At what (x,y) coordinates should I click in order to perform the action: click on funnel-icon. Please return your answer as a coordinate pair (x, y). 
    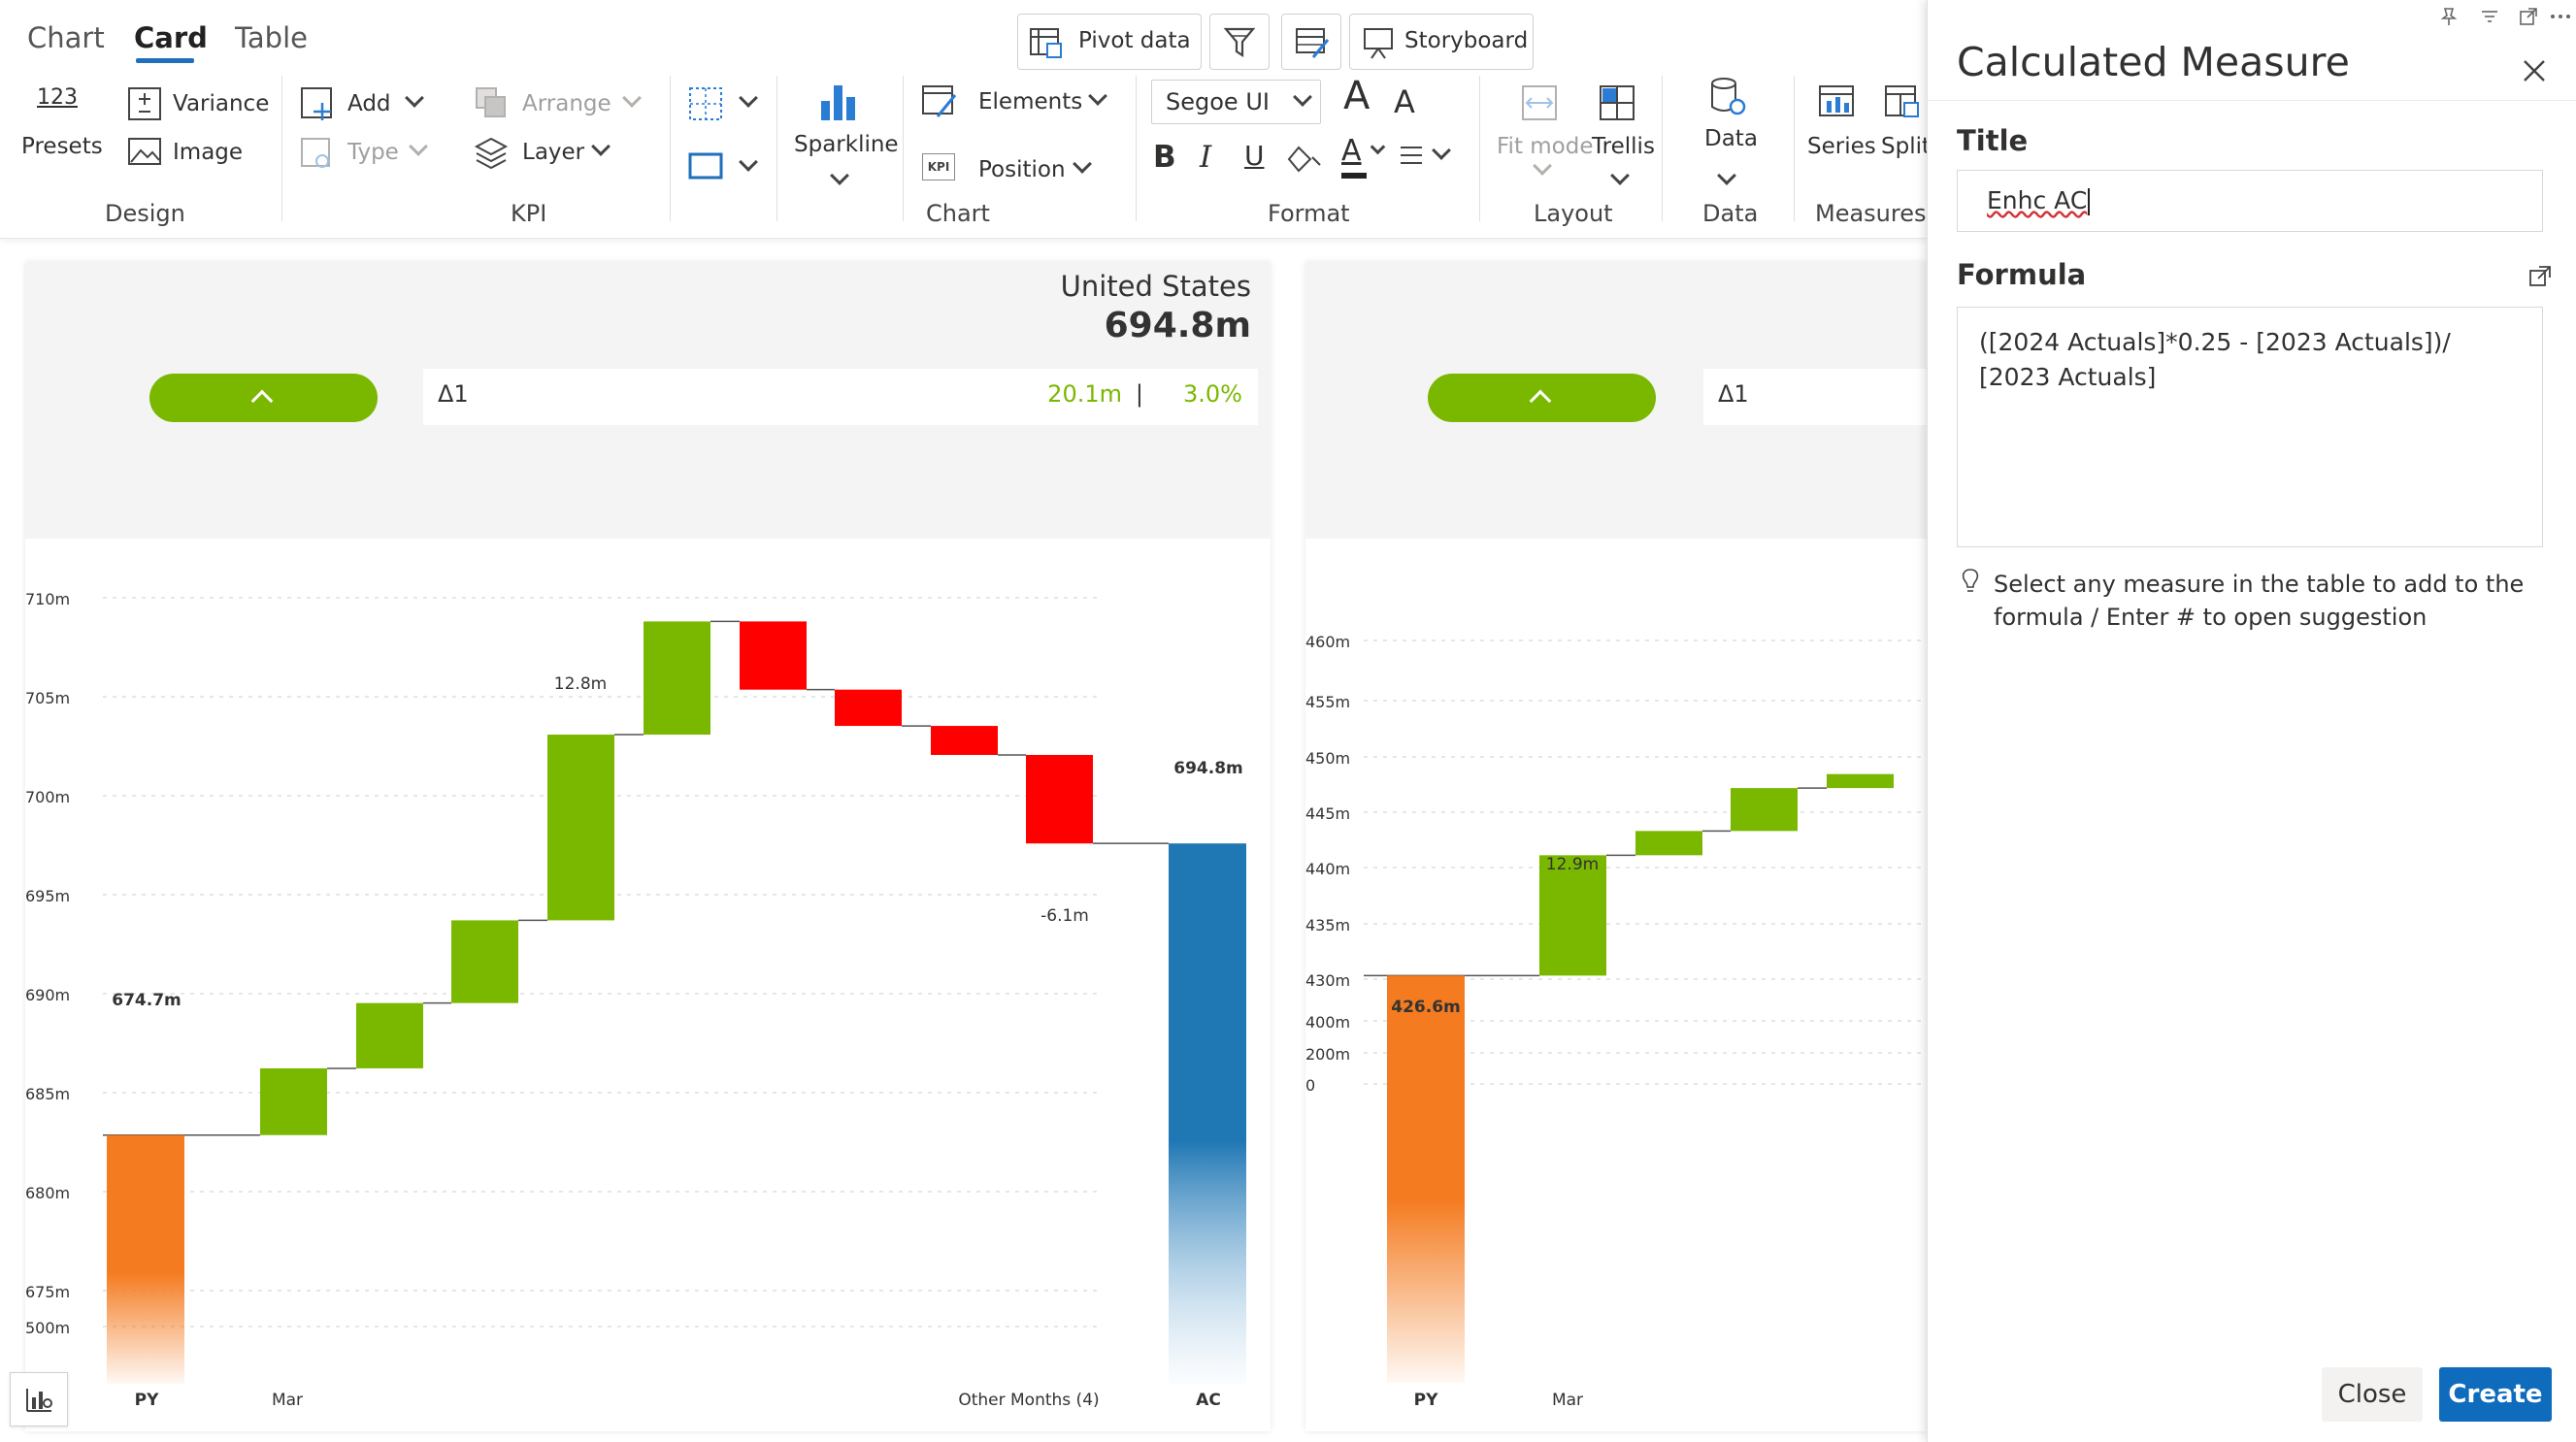
    Looking at the image, I should click on (1239, 42).